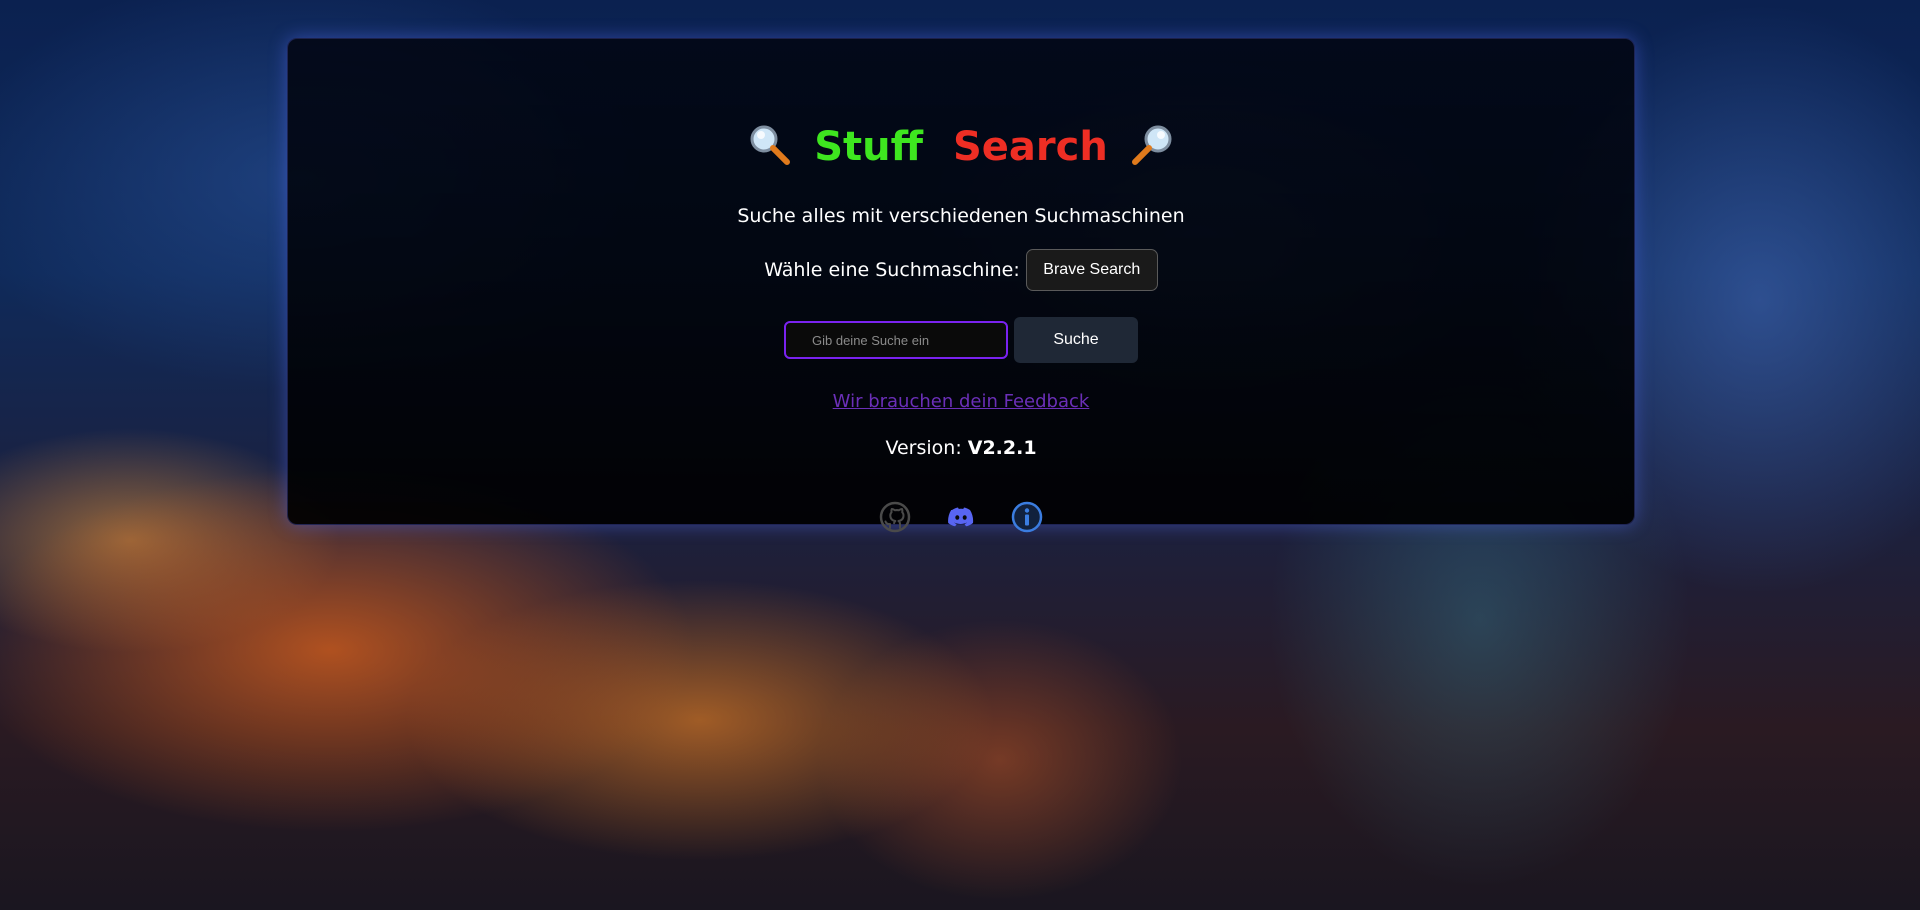 The image size is (1920, 910). I want to click on search-button: Suche, so click(1076, 340).